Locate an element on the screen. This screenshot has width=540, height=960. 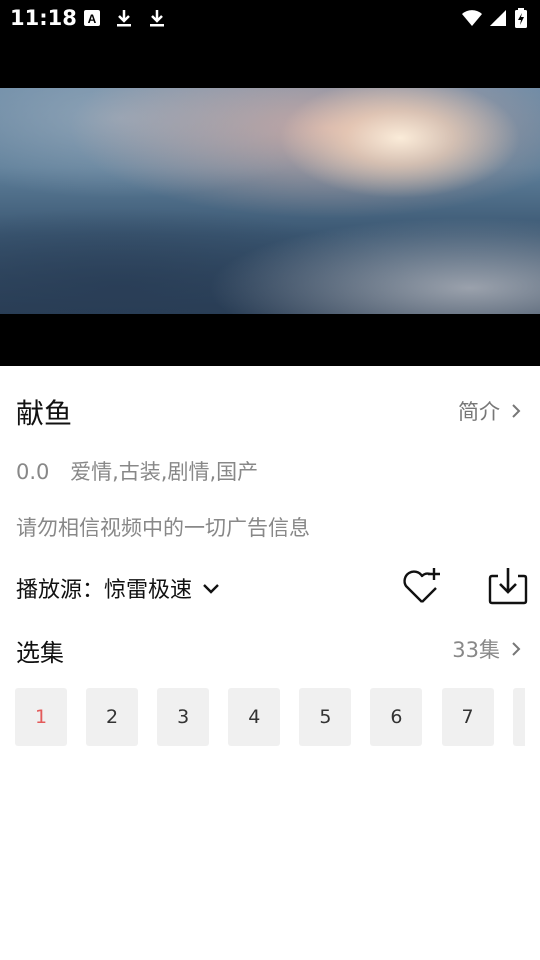
ad-warning: 请勿相信视频中的一切广告信息 is located at coordinates (163, 528).